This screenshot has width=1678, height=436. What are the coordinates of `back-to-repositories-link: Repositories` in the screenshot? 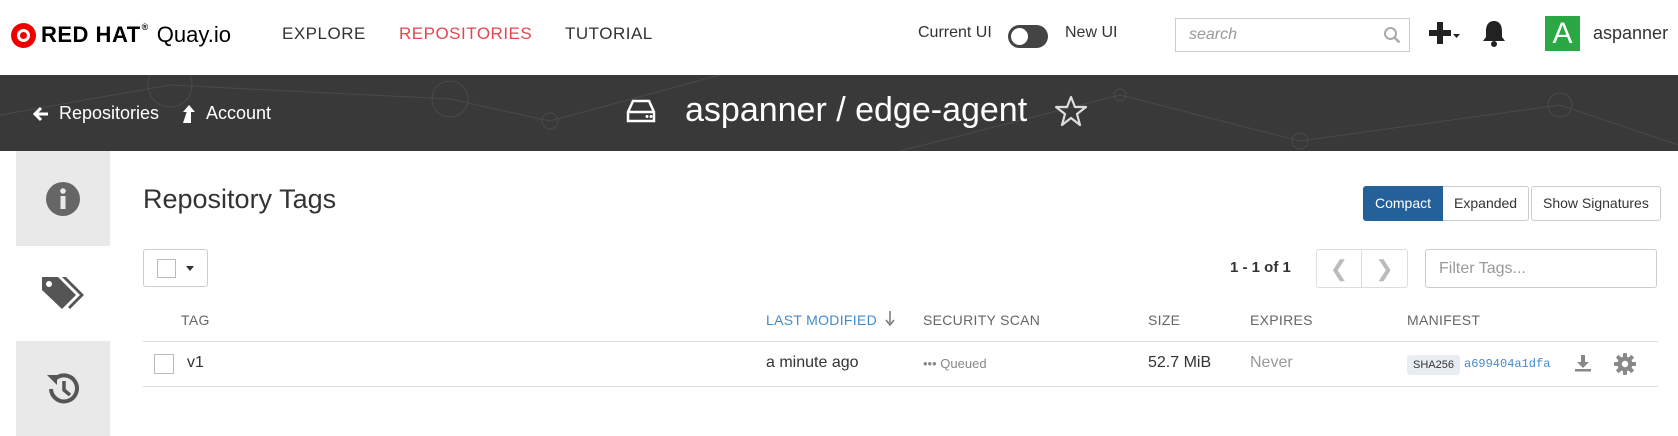 It's located at (96, 113).